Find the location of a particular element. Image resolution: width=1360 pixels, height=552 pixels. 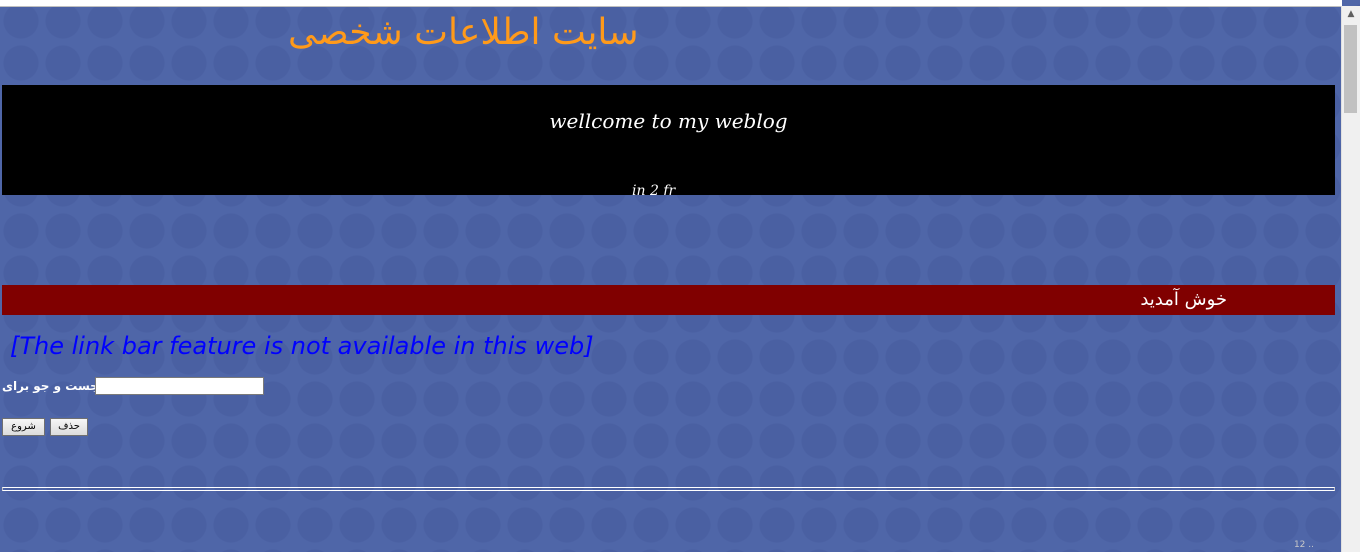

search-input is located at coordinates (179, 386).